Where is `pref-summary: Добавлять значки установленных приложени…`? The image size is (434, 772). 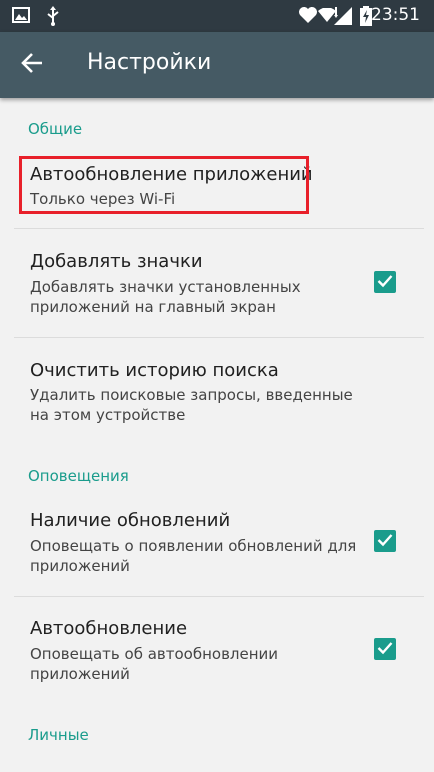 pref-summary: Добавлять значки установленных приложени… is located at coordinates (165, 297).